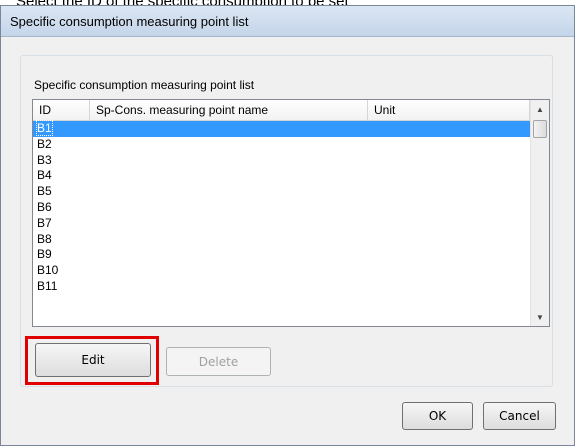 The image size is (577, 448). Describe the element at coordinates (540, 109) in the screenshot. I see `scroll-up-arrow-icon: ▲` at that location.